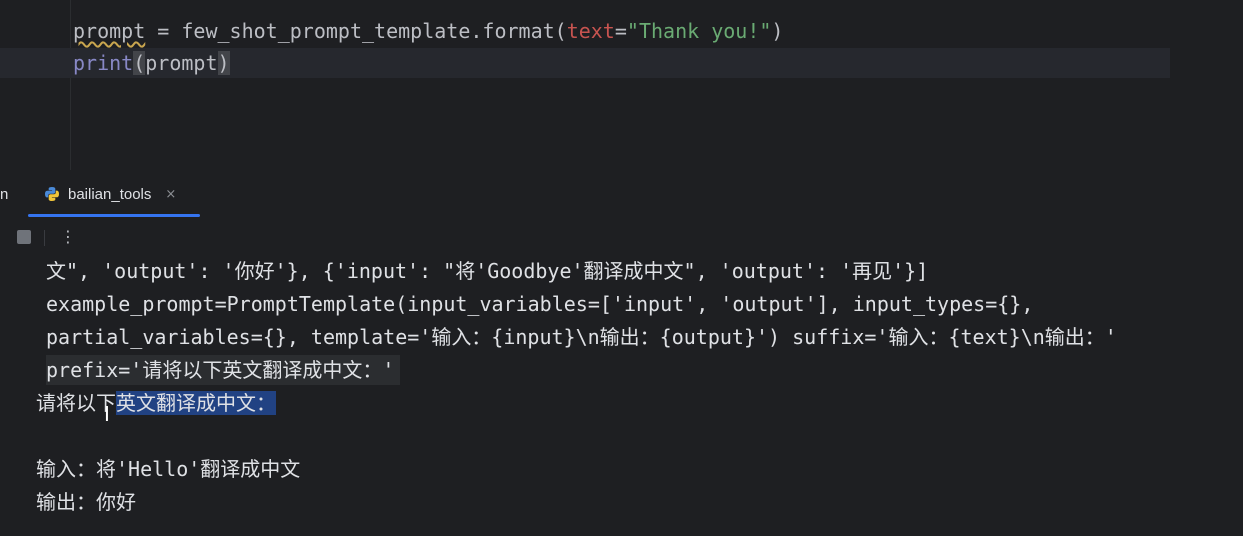  What do you see at coordinates (52, 194) in the screenshot?
I see `python-icon` at bounding box center [52, 194].